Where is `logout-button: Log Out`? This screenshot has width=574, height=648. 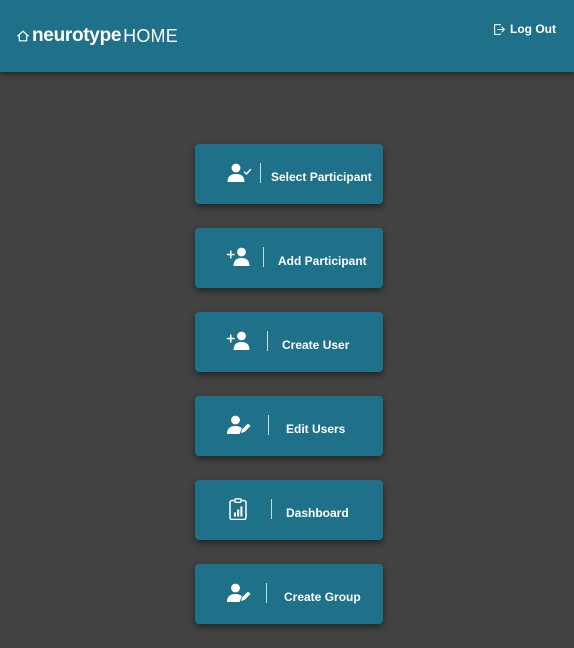
logout-button: Log Out is located at coordinates (524, 29).